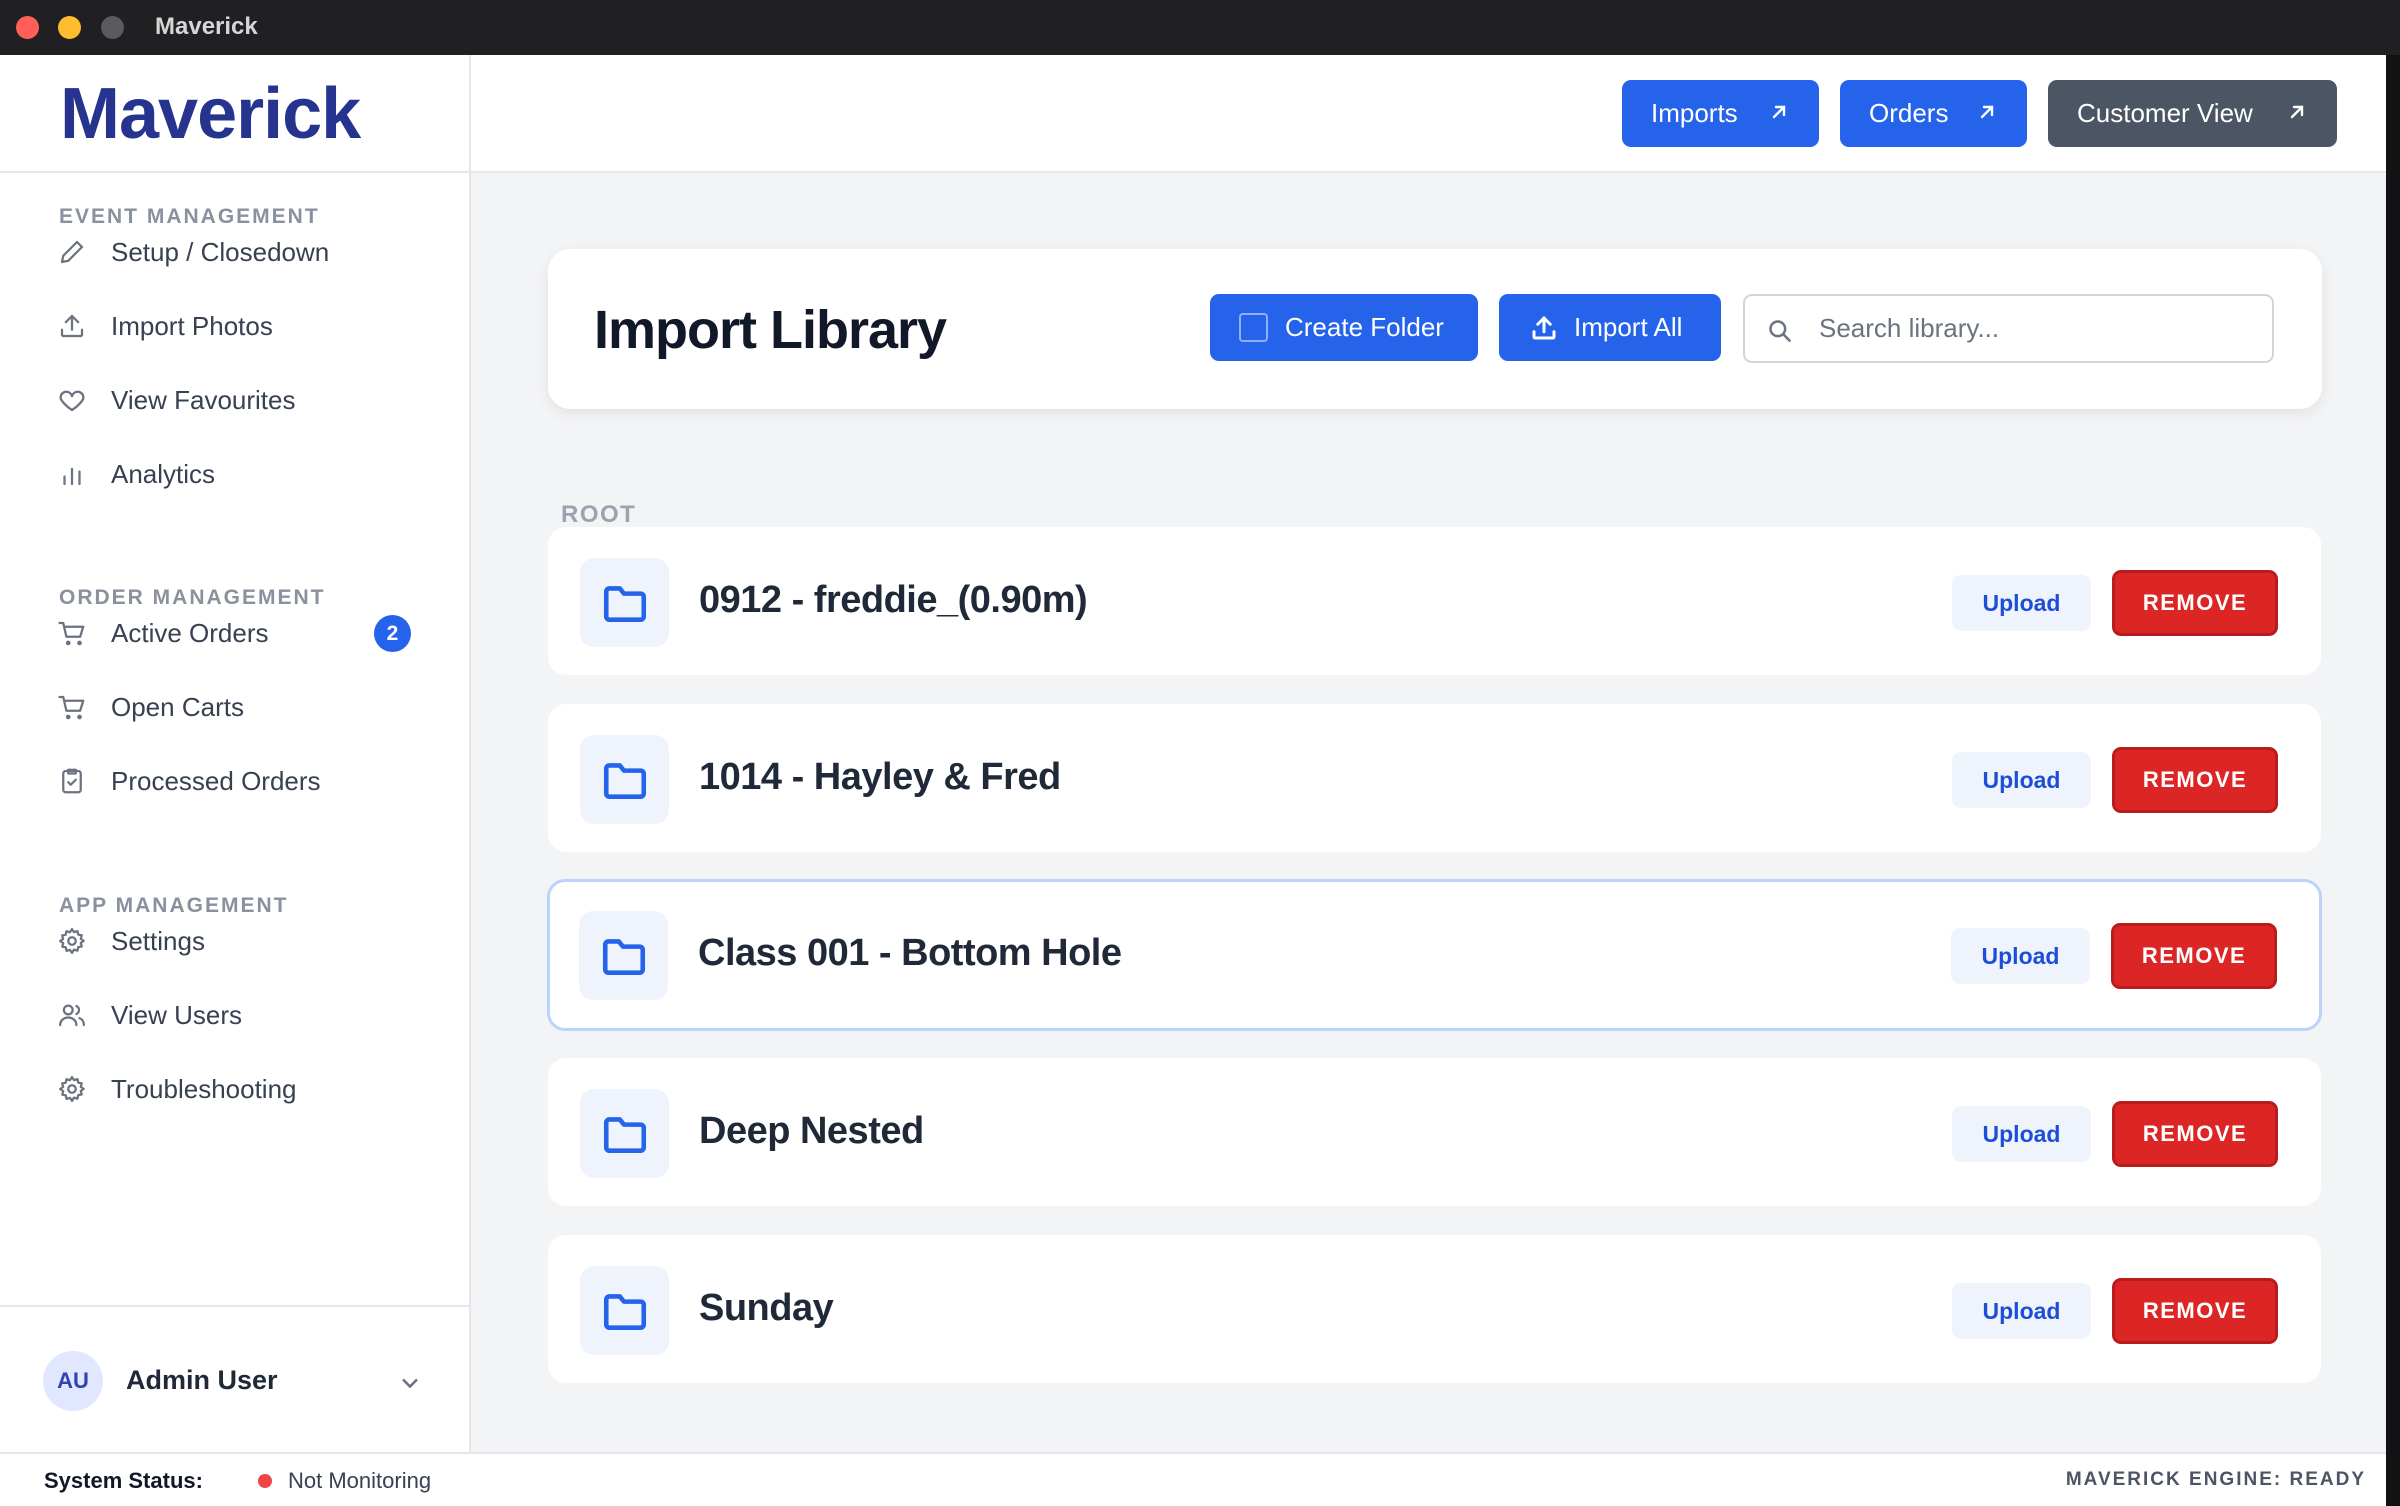 Image resolution: width=2400 pixels, height=1506 pixels. What do you see at coordinates (1434, 955) in the screenshot?
I see `folder-row-selected: Class 001 - Bottom Hole Upload REMOVE` at bounding box center [1434, 955].